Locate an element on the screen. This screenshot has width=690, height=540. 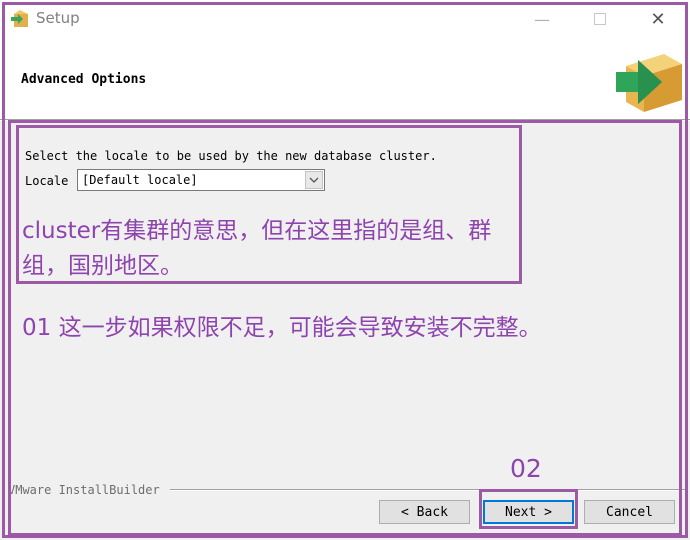
maximize-icon is located at coordinates (600, 19).